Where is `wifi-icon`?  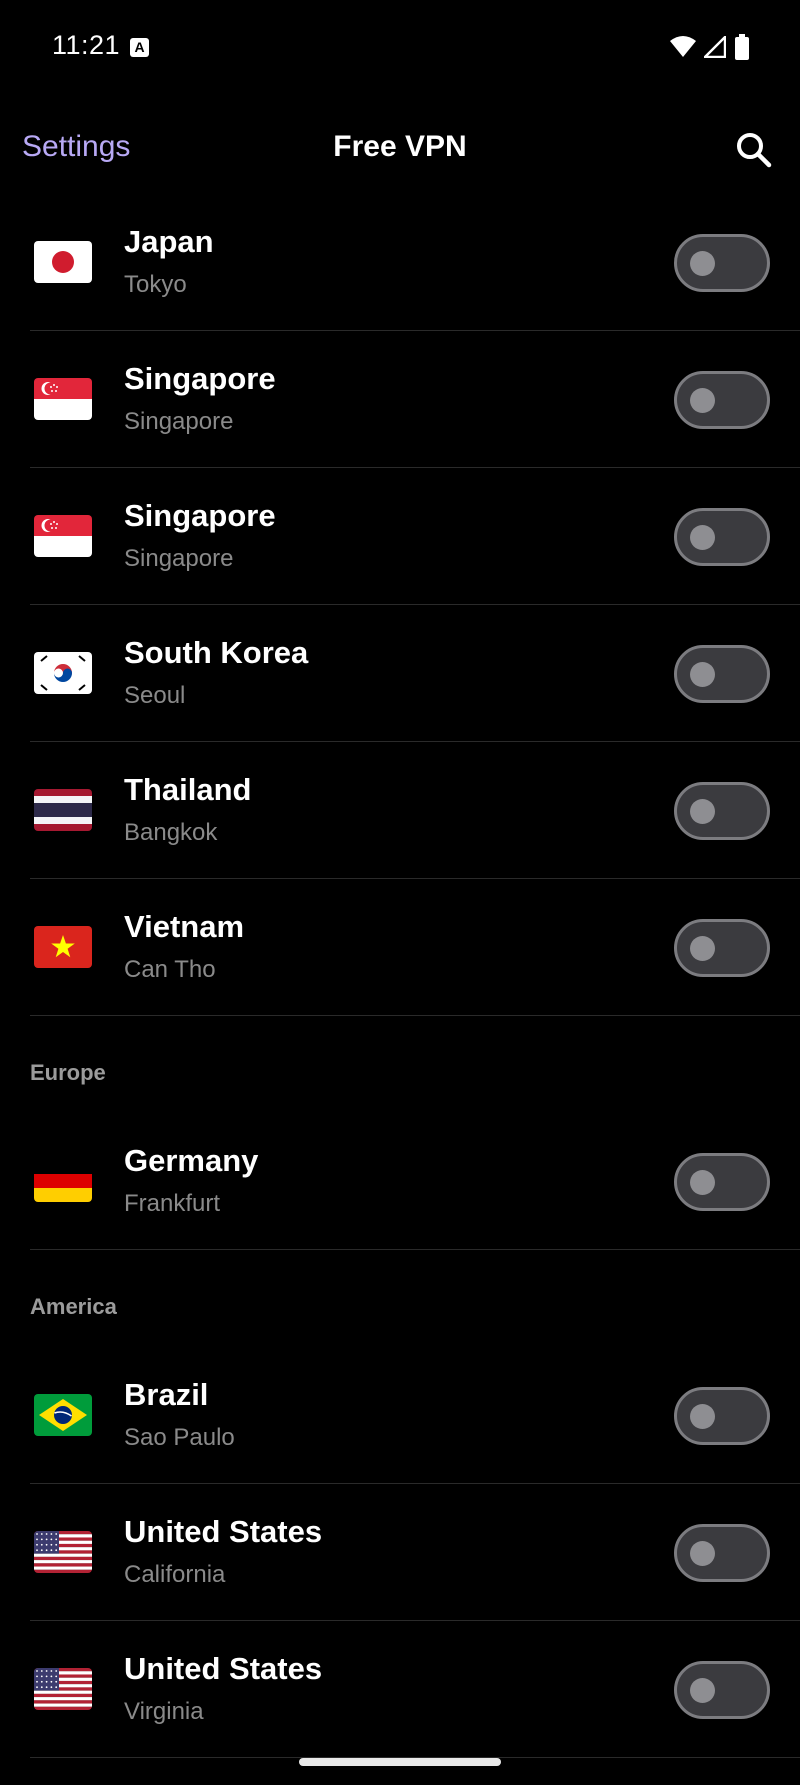
wifi-icon is located at coordinates (683, 49).